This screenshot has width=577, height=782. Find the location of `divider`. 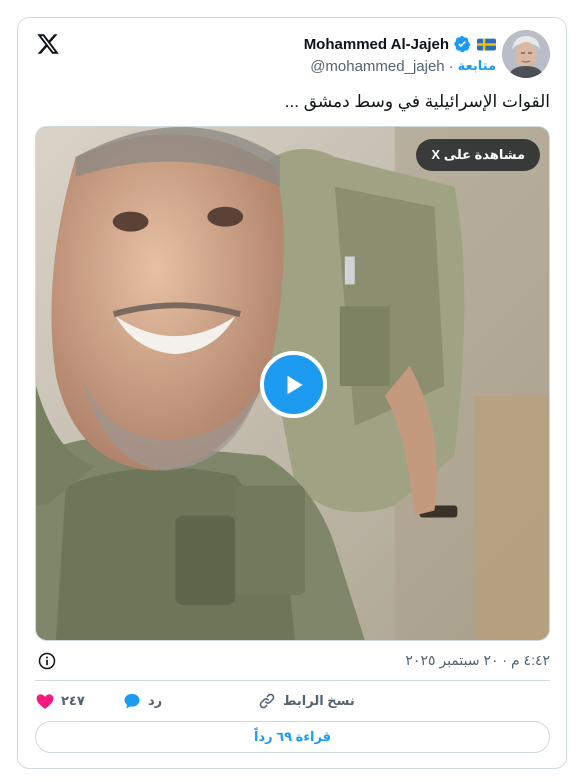

divider is located at coordinates (292, 680).